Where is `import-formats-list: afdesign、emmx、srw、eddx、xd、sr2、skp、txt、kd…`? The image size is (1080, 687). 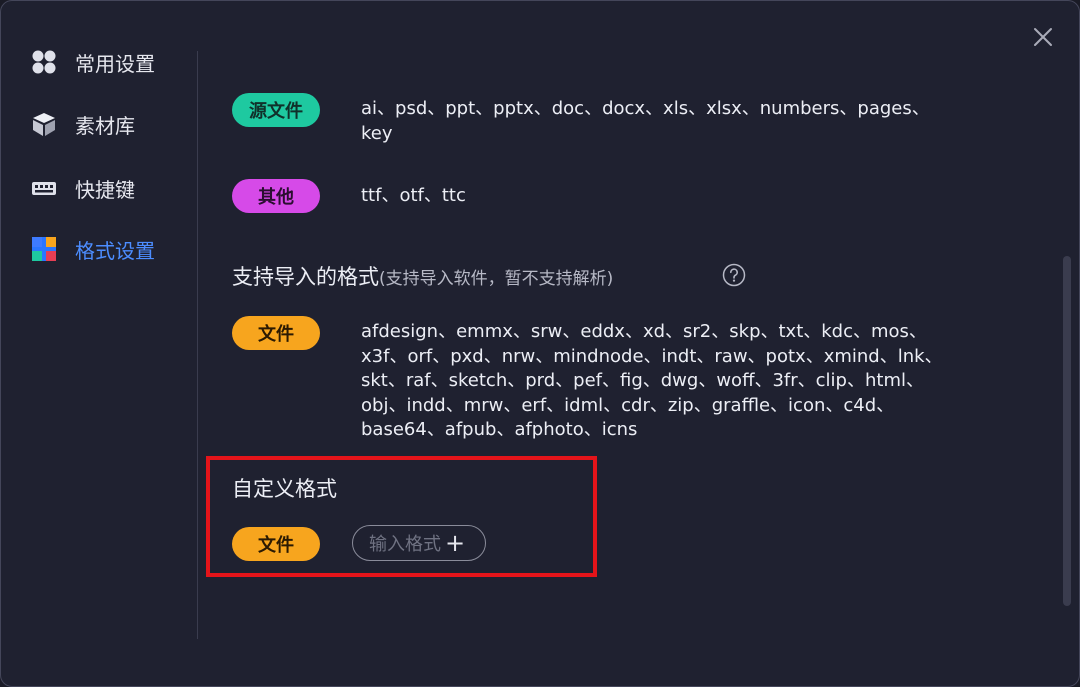 import-formats-list: afdesign、emmx、srw、eddx、xd、sr2、skp、txt、kd… is located at coordinates (652, 381).